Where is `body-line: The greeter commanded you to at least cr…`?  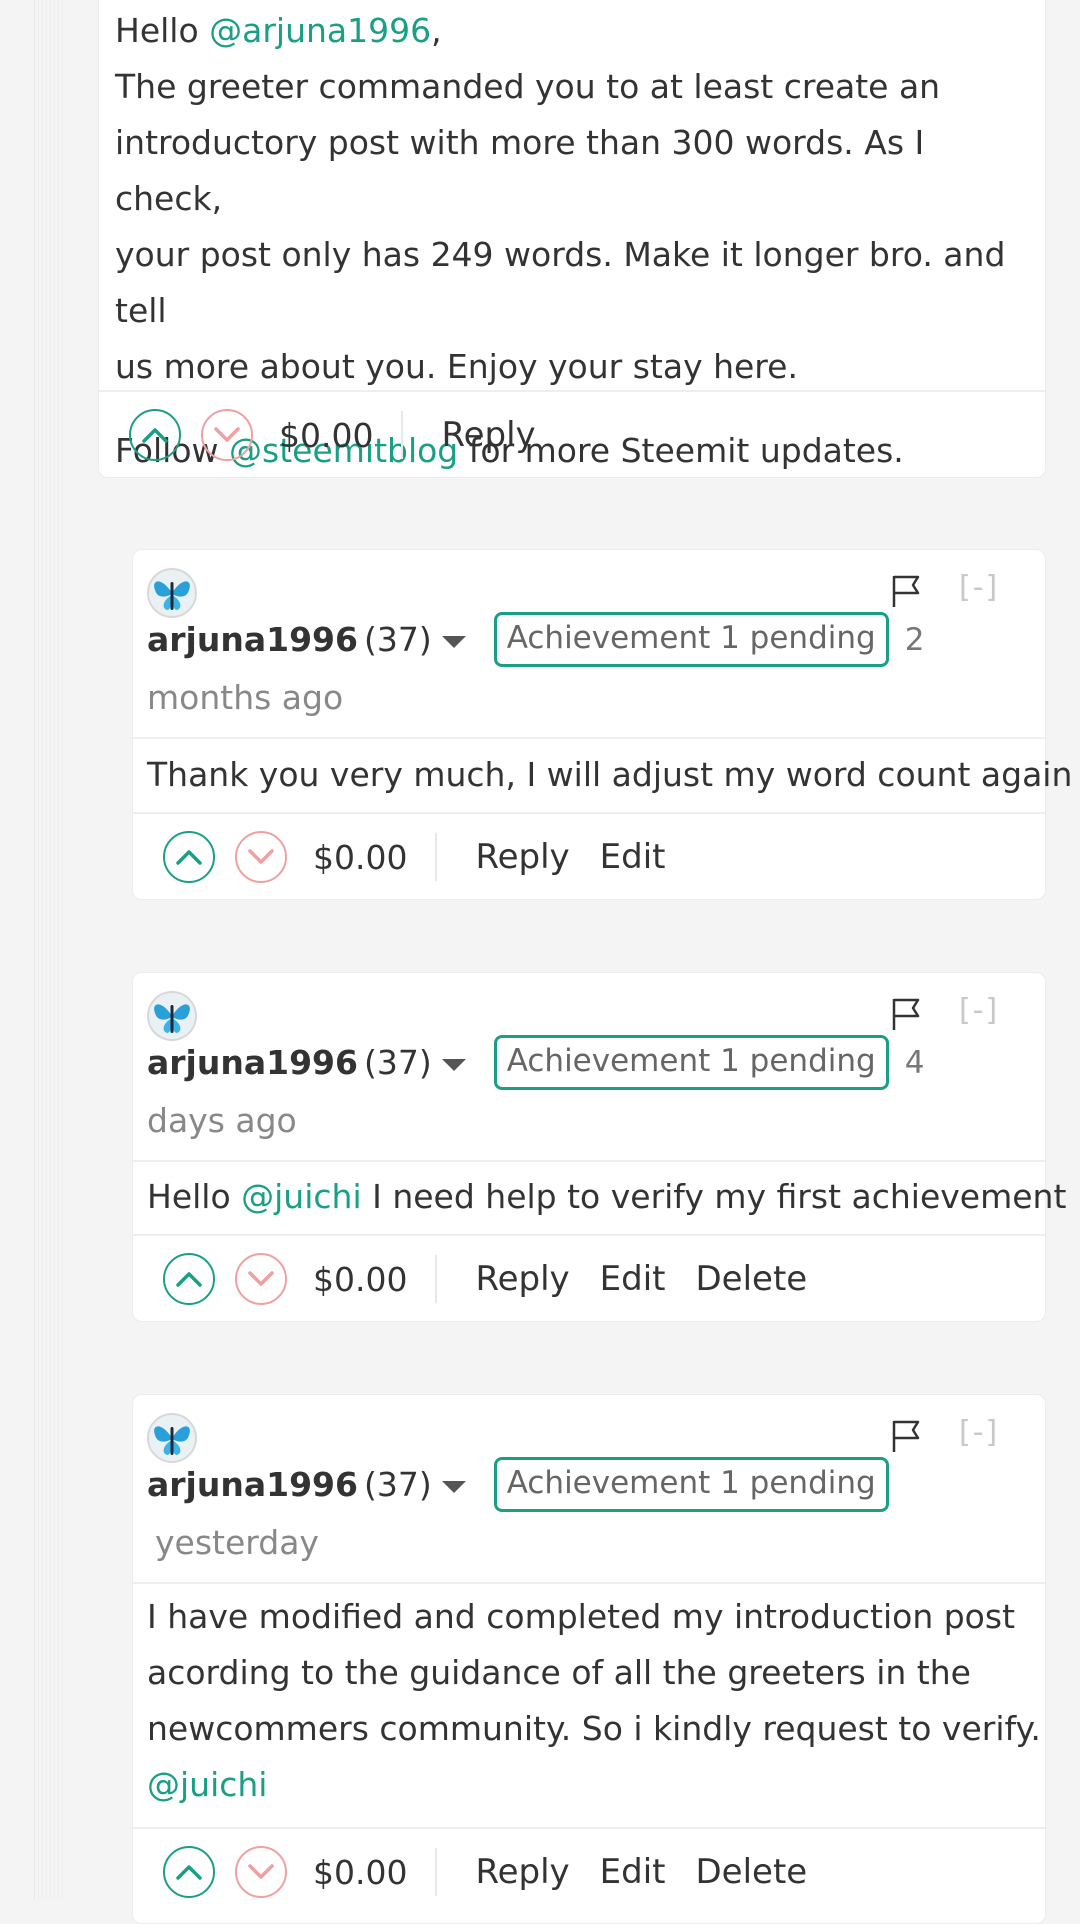
body-line: The greeter commanded you to at least cr… is located at coordinates (528, 86).